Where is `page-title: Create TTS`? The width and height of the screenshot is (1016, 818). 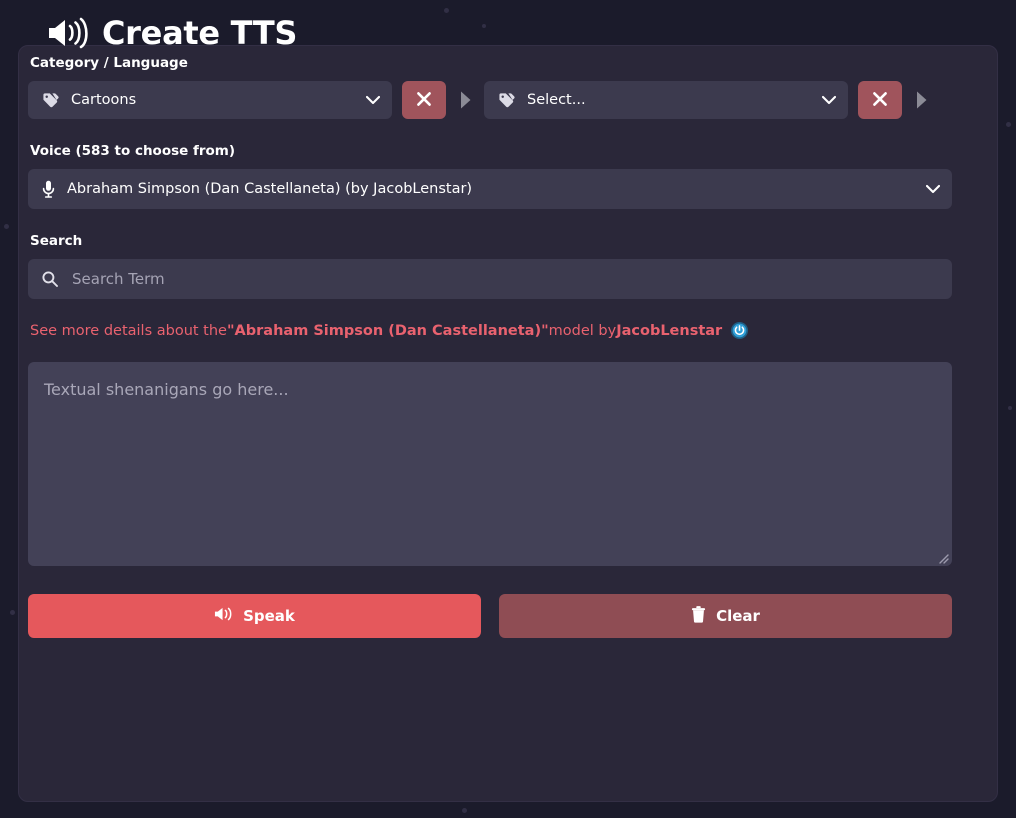 page-title: Create TTS is located at coordinates (171, 33).